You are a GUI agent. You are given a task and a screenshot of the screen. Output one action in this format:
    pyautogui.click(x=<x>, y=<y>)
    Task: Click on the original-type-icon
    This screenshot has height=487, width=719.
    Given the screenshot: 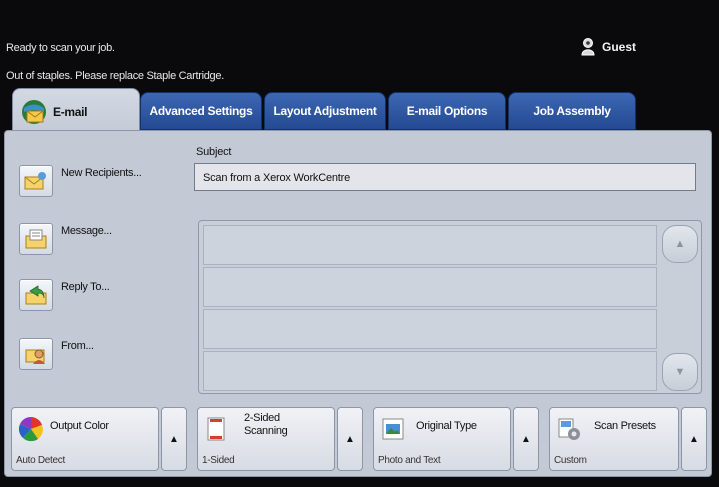 What is the action you would take?
    pyautogui.click(x=393, y=429)
    